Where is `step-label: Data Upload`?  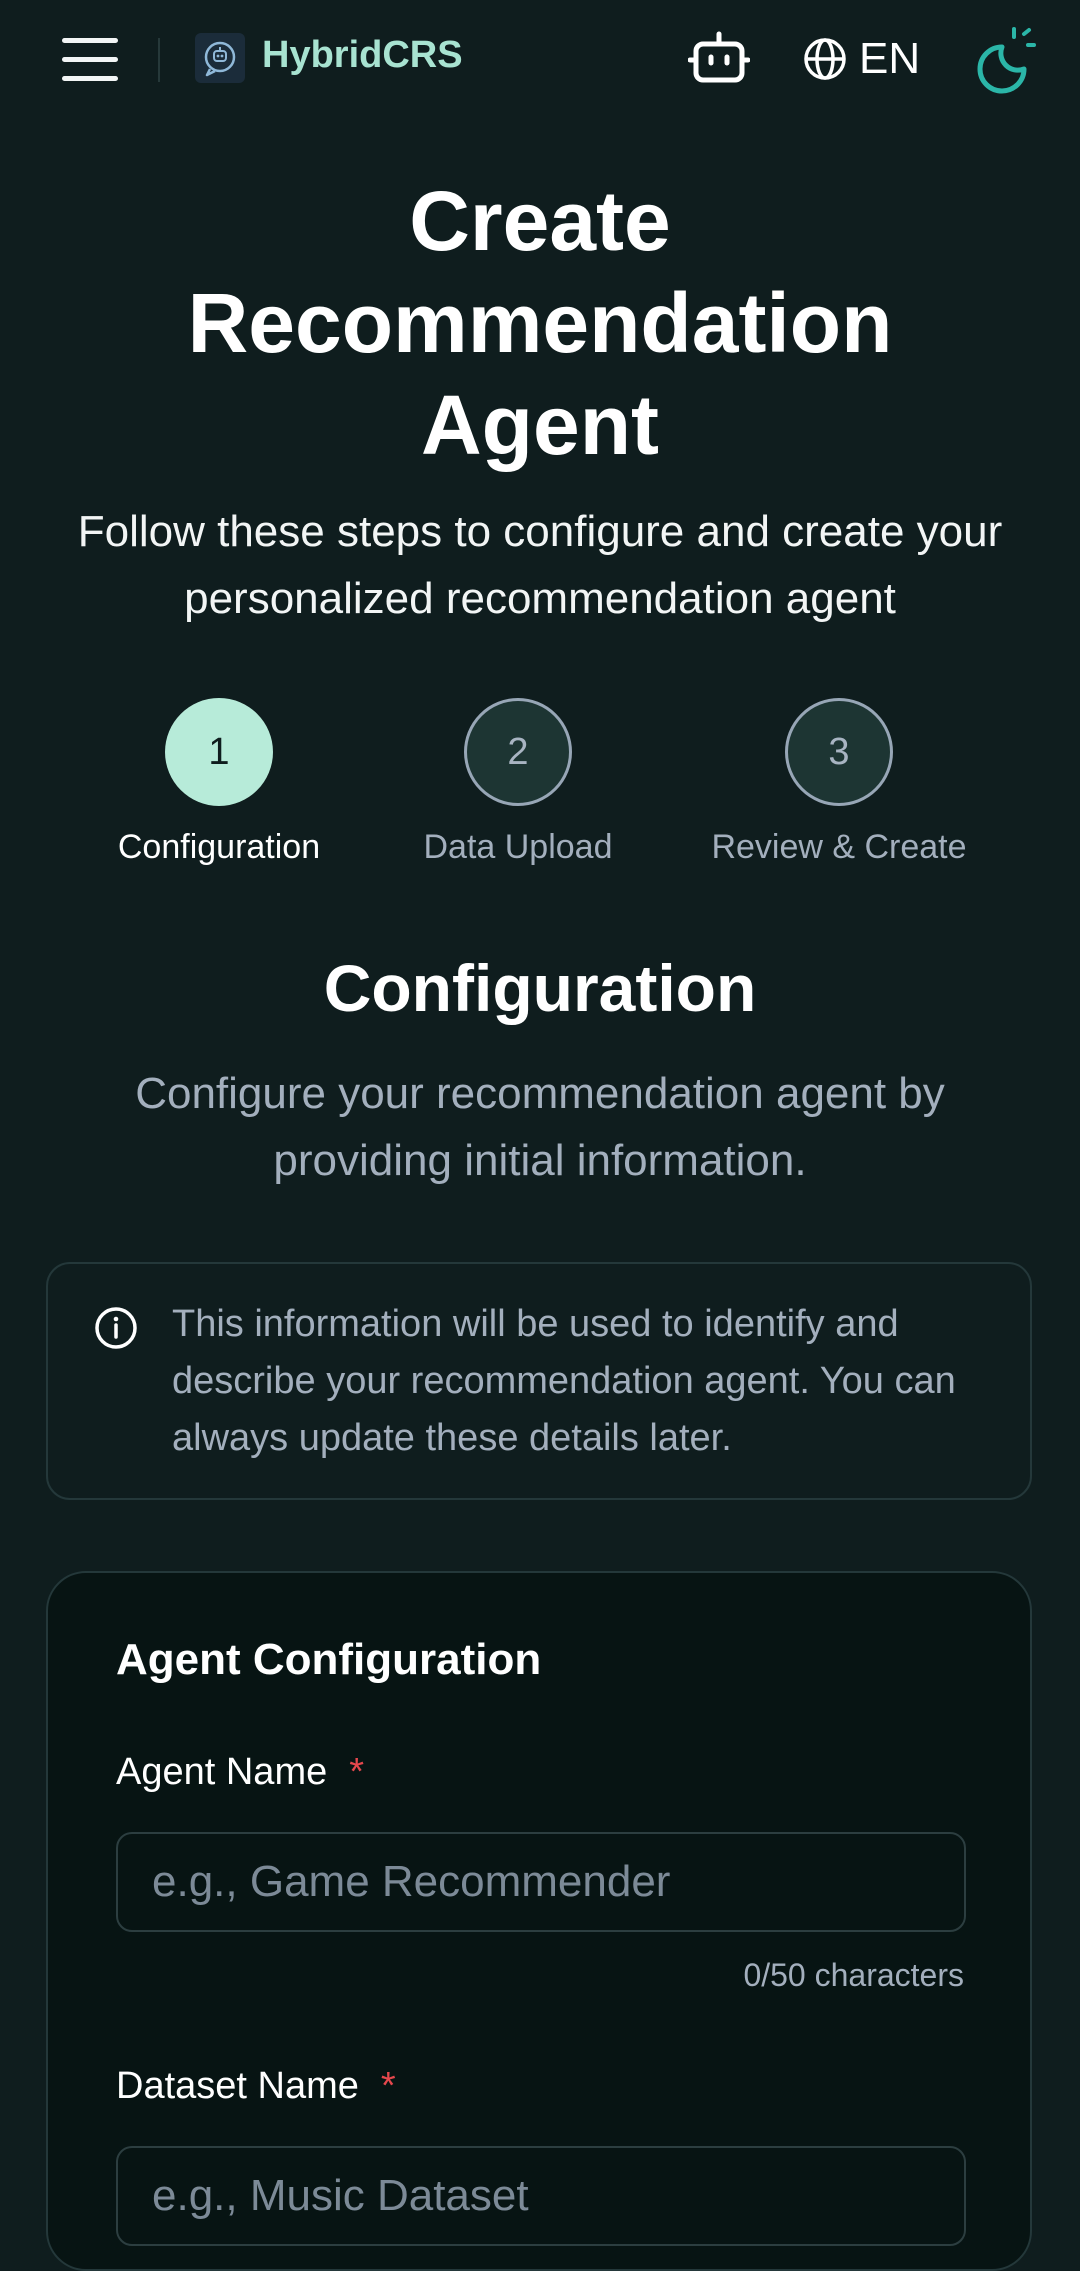
step-label: Data Upload is located at coordinates (518, 847).